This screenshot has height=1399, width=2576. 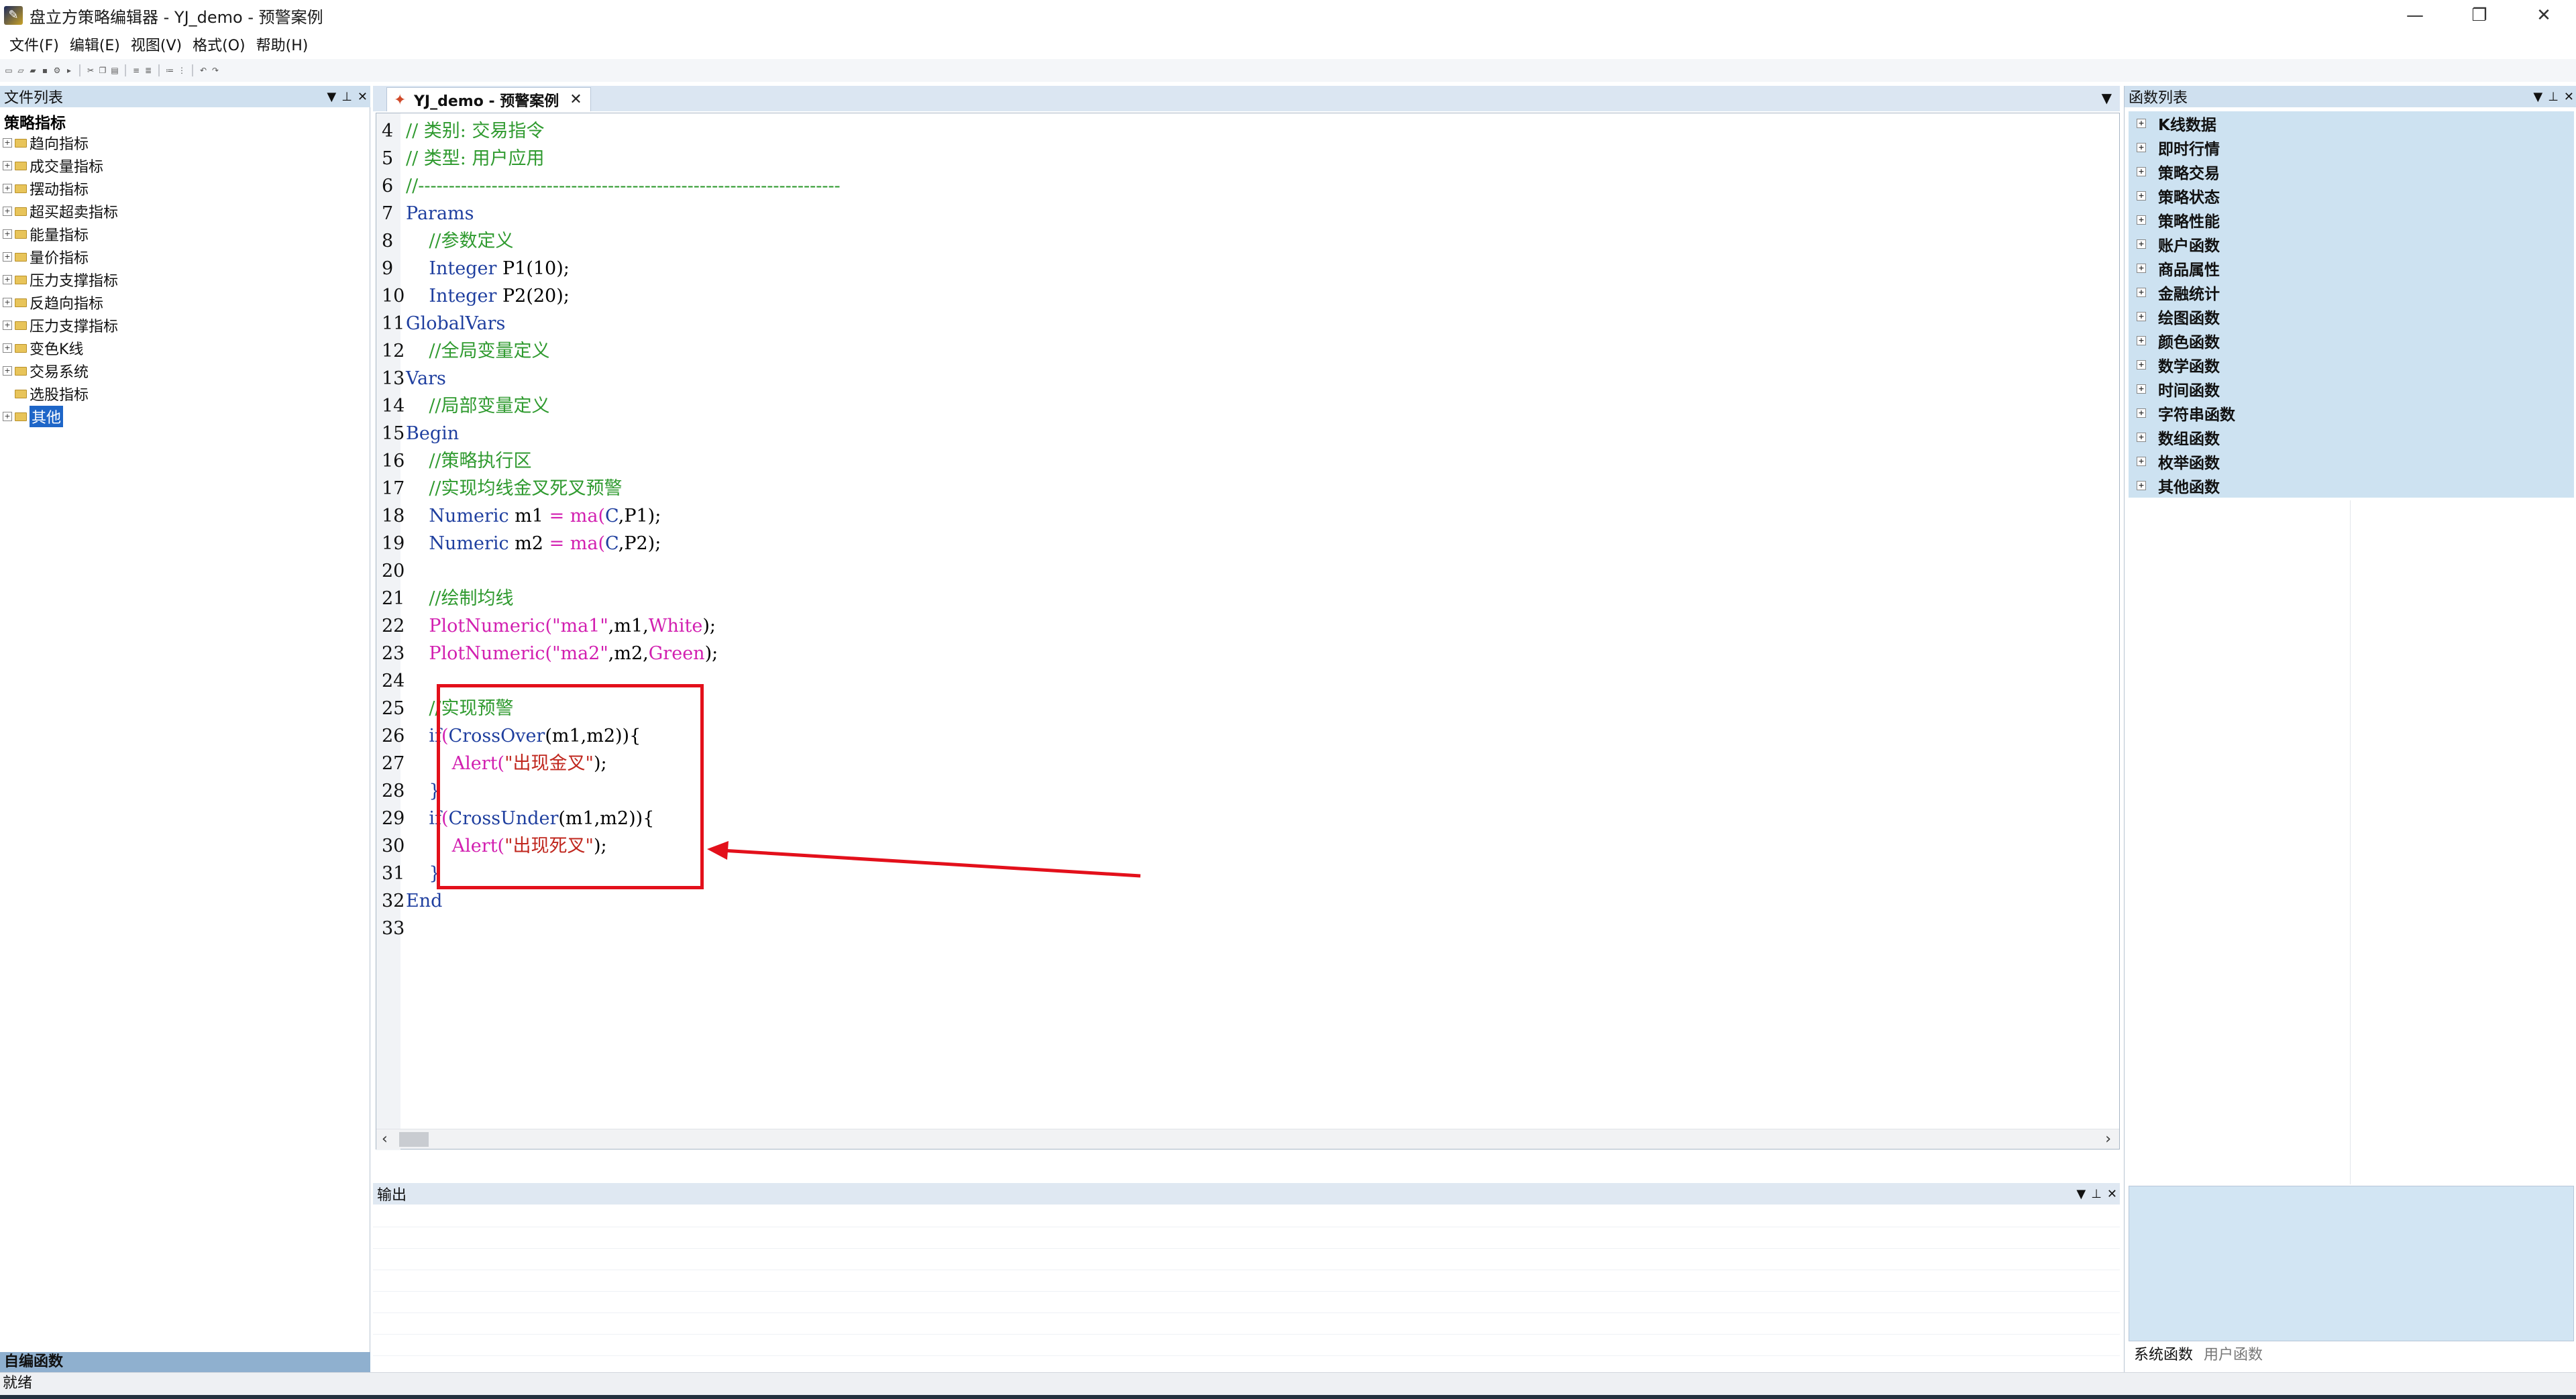 I want to click on scroll-thumb, so click(x=414, y=1139).